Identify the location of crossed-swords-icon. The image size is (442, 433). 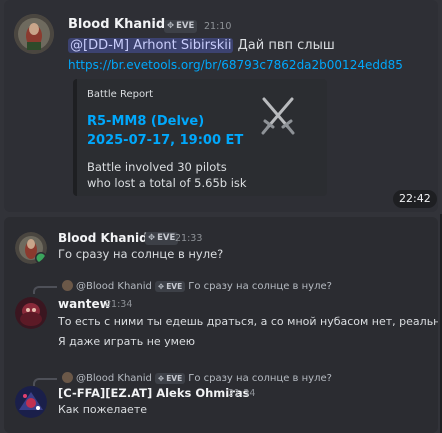
(278, 115).